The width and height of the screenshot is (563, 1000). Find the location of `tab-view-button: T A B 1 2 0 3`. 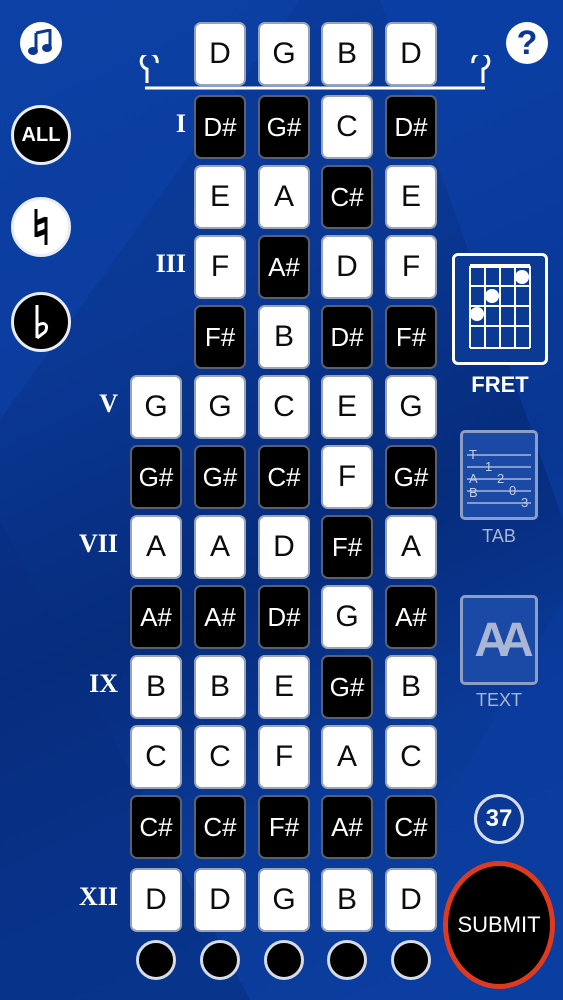

tab-view-button: T A B 1 2 0 3 is located at coordinates (499, 475).